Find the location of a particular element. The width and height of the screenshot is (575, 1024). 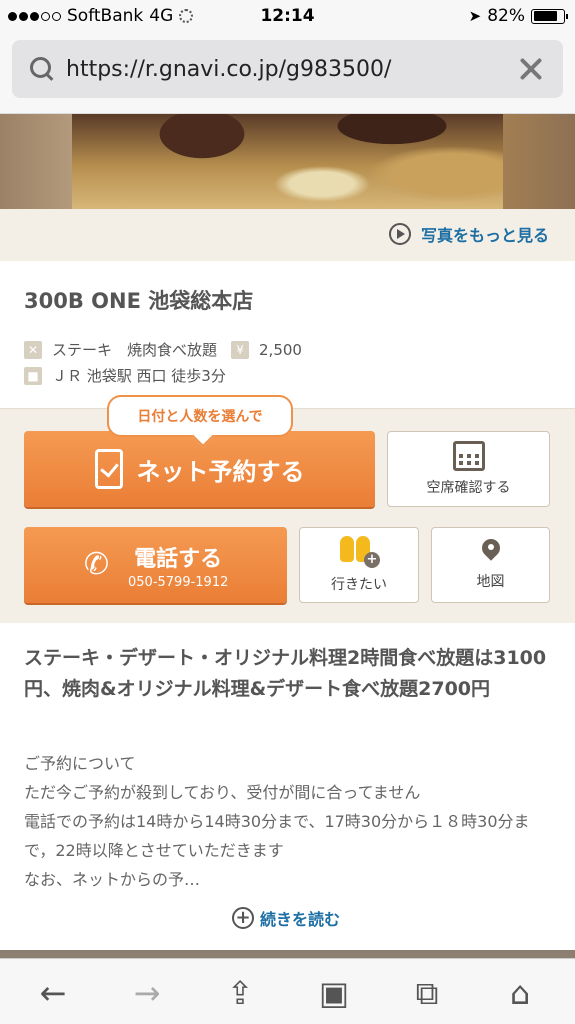

yen-icon: ¥ is located at coordinates (240, 349).